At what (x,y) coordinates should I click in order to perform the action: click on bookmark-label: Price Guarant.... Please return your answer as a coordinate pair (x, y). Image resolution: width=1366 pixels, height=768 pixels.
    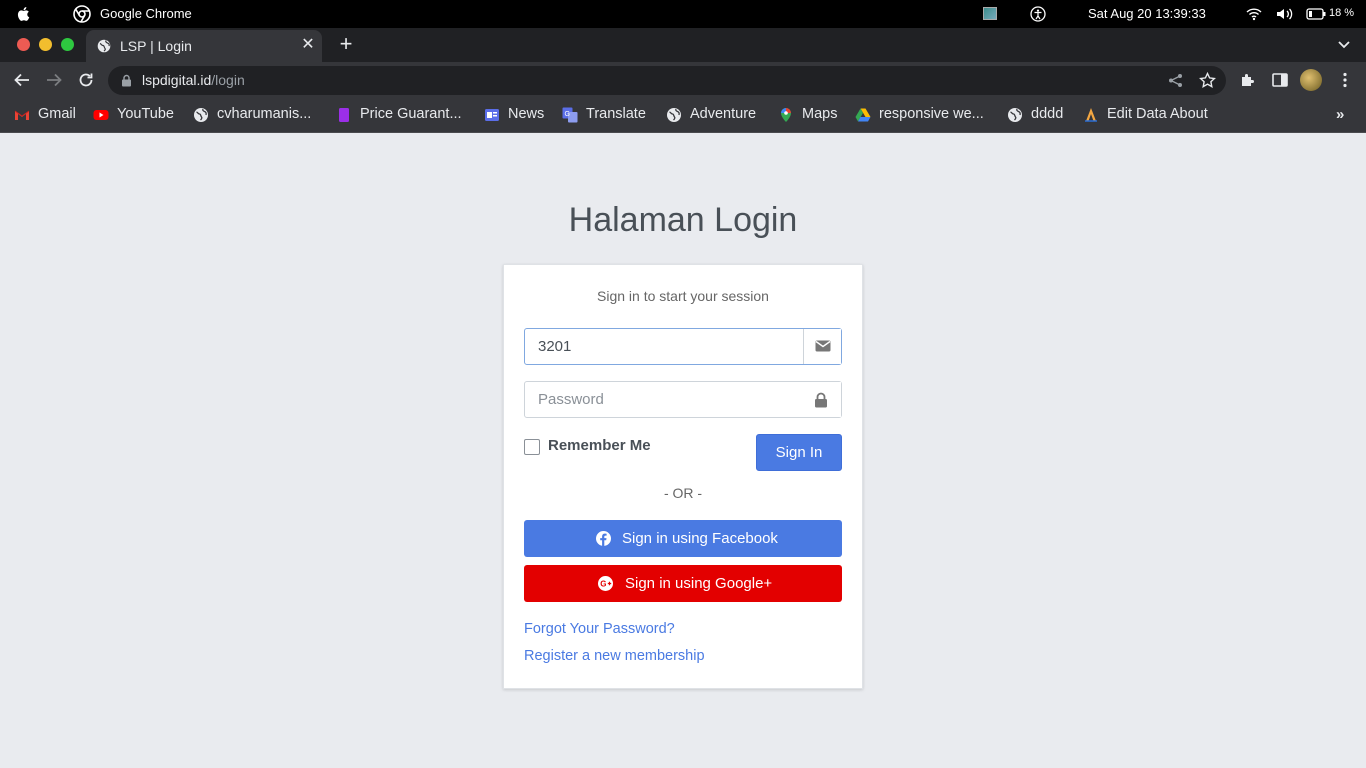
    Looking at the image, I should click on (411, 114).